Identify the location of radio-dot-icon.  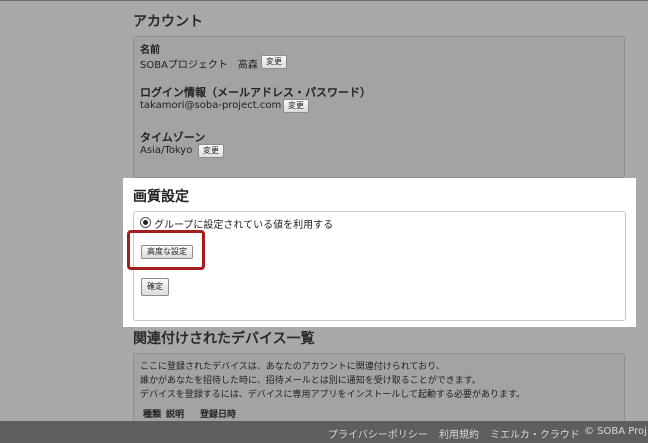
(145, 222).